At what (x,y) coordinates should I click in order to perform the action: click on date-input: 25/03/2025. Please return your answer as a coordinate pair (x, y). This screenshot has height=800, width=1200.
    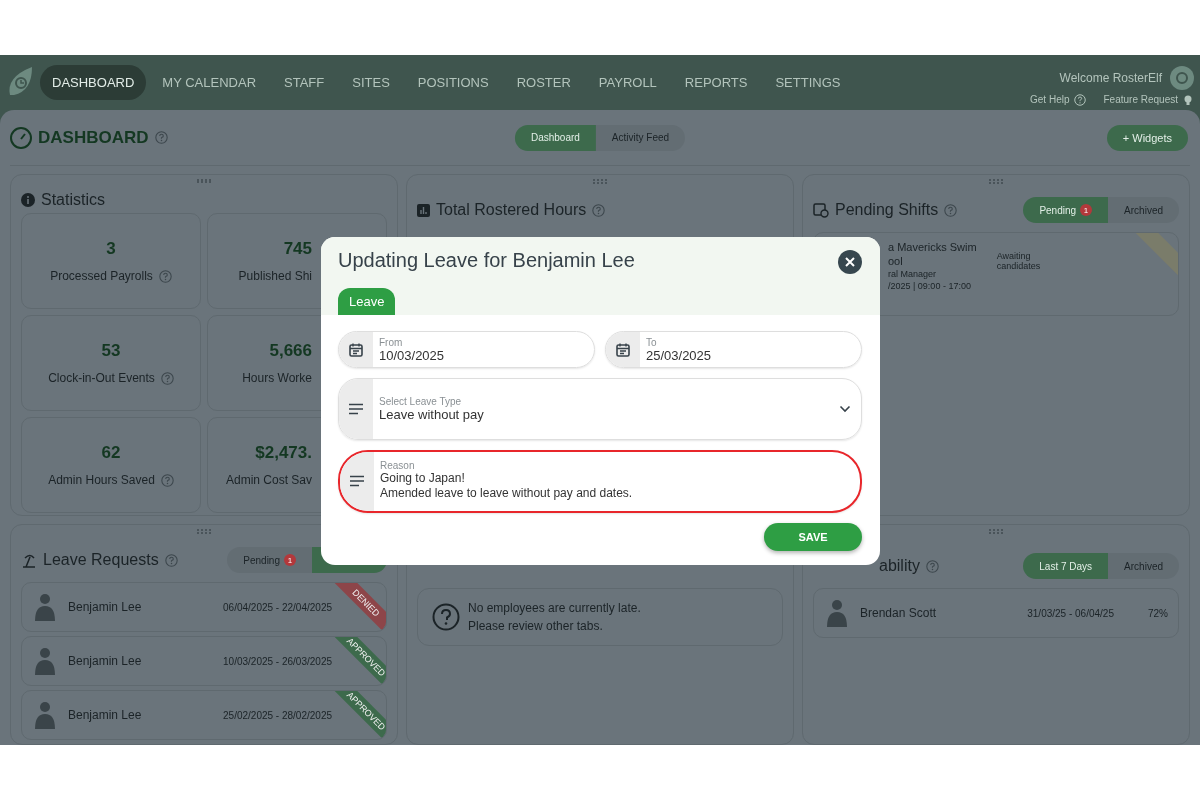
    Looking at the image, I should click on (750, 355).